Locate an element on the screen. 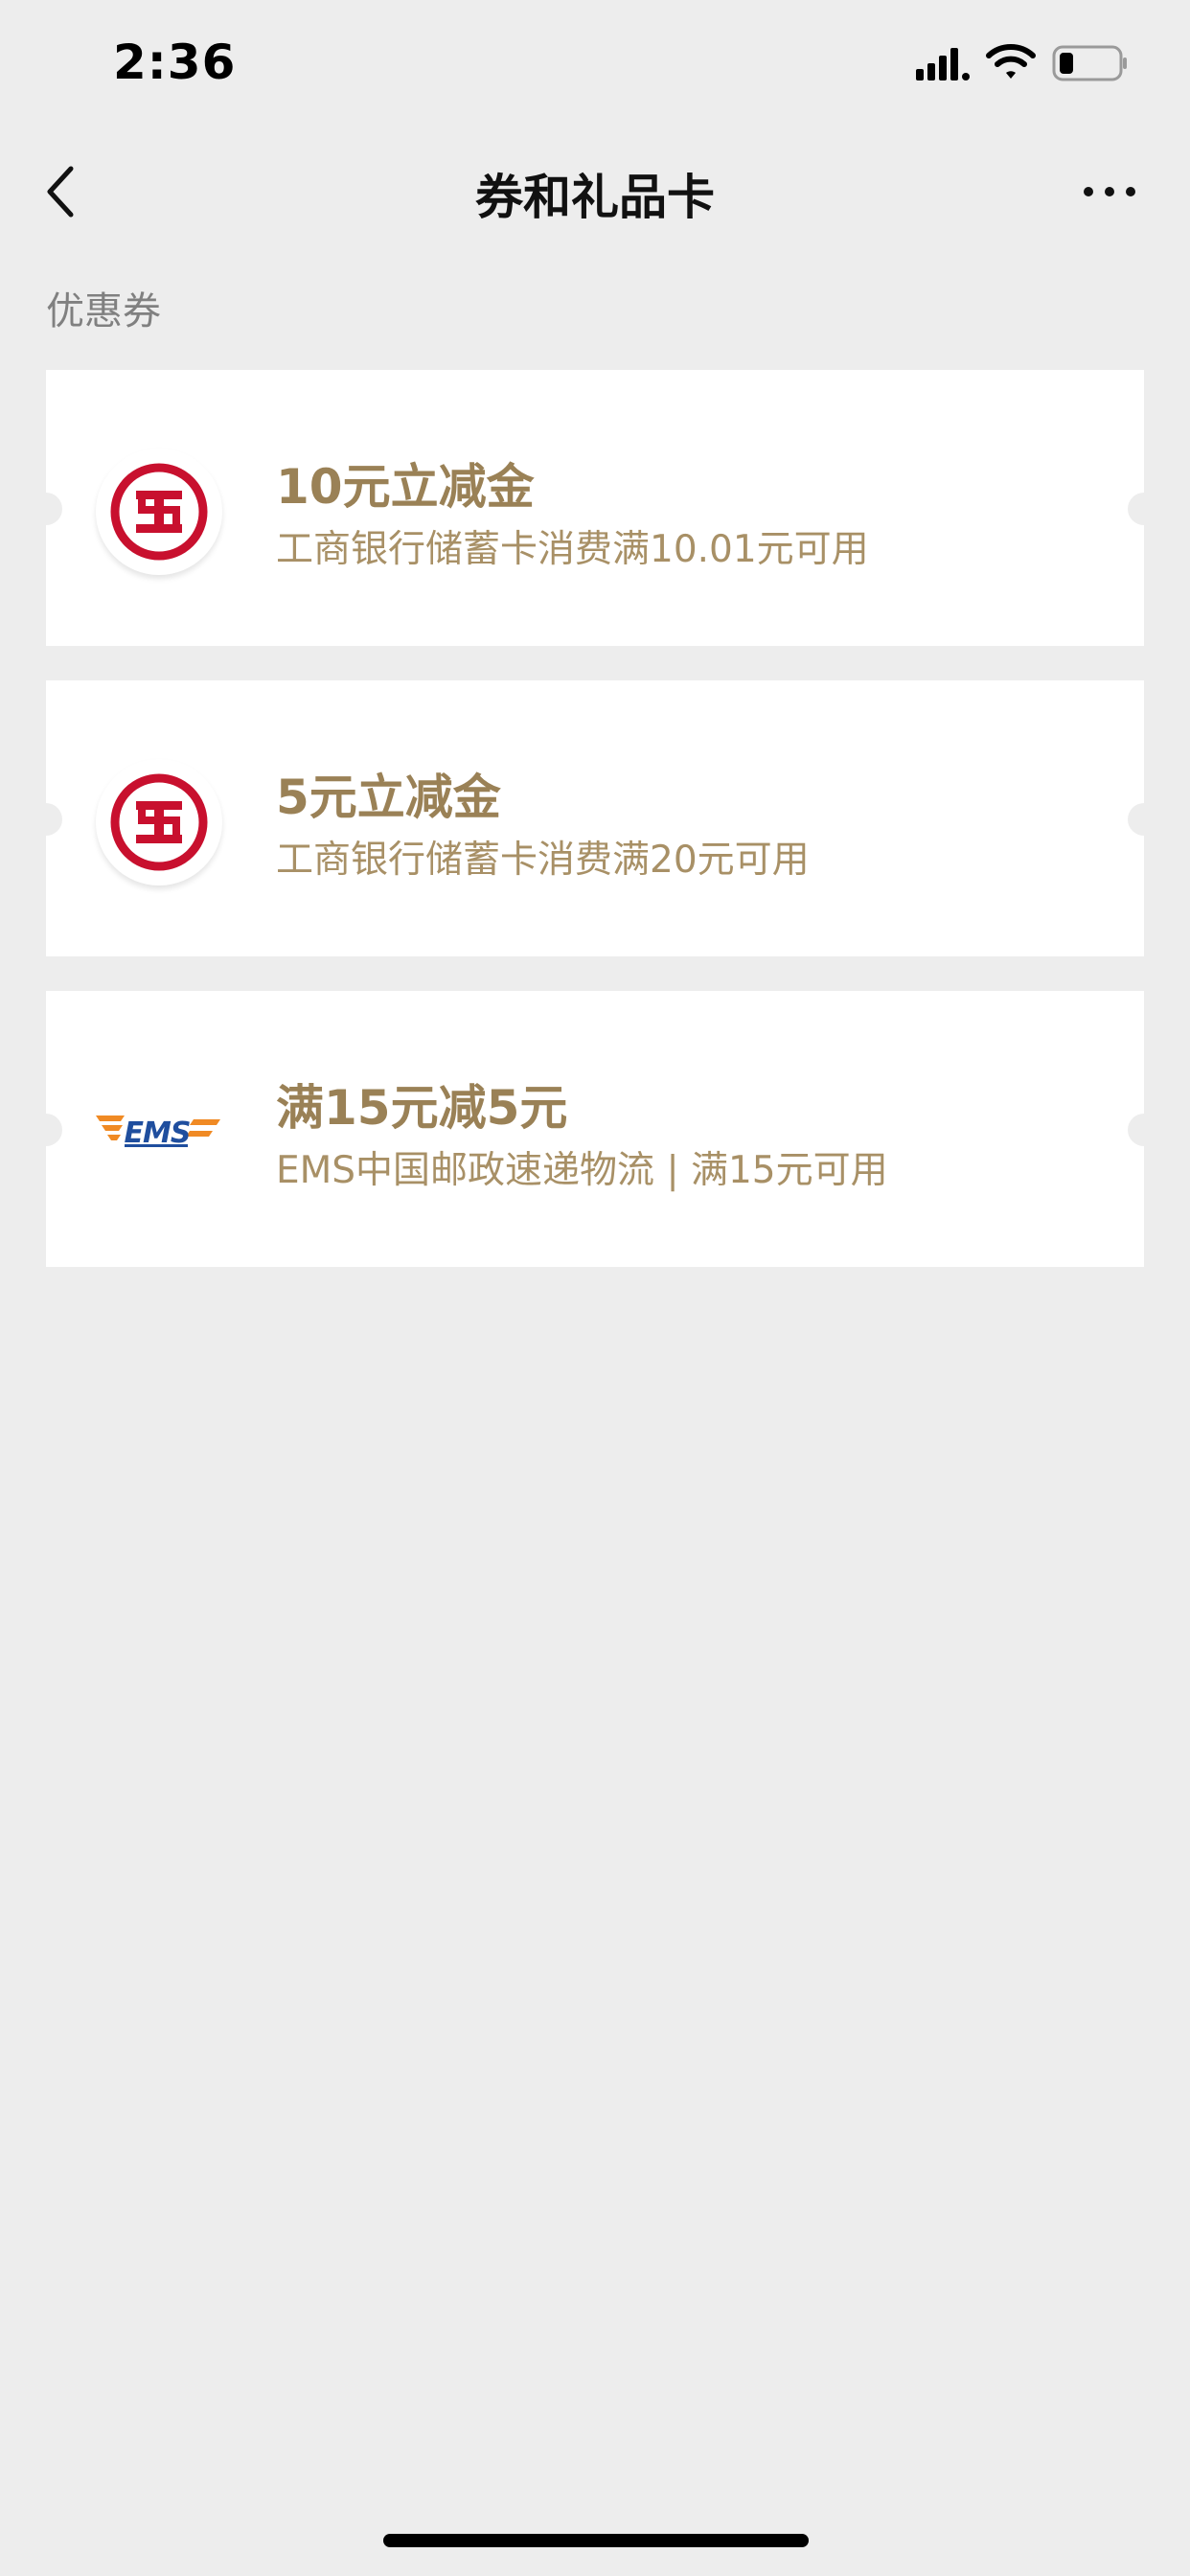  coupon-title: 满15元减5元 is located at coordinates (422, 1108).